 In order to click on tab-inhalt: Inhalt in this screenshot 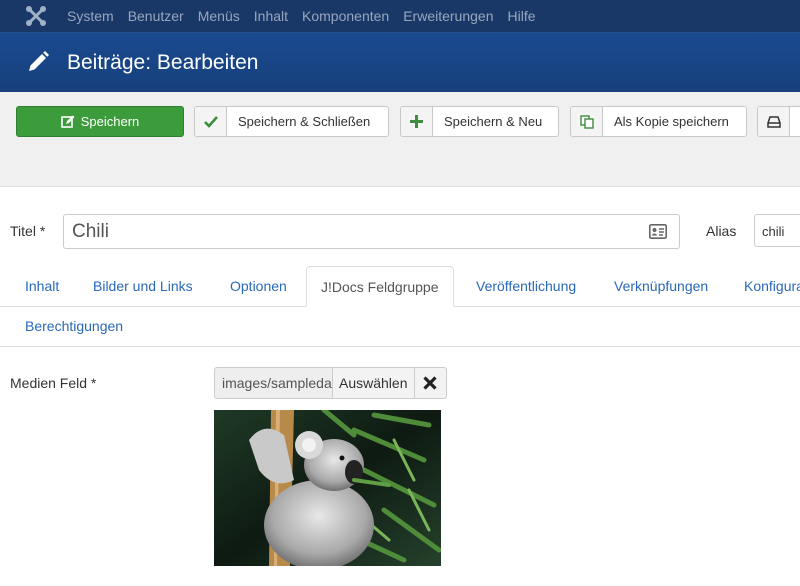, I will do `click(42, 286)`.